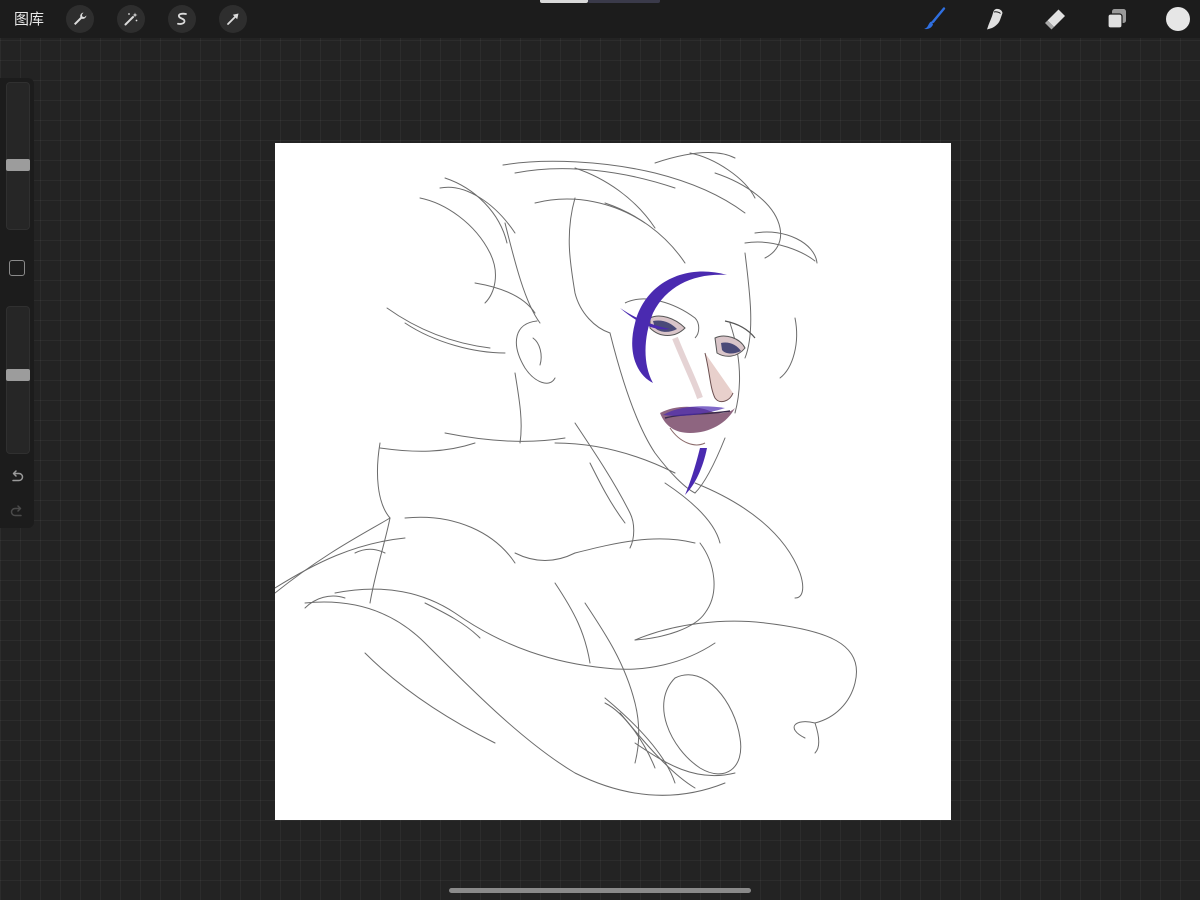 This screenshot has width=1200, height=900. I want to click on undo-icon, so click(18, 476).